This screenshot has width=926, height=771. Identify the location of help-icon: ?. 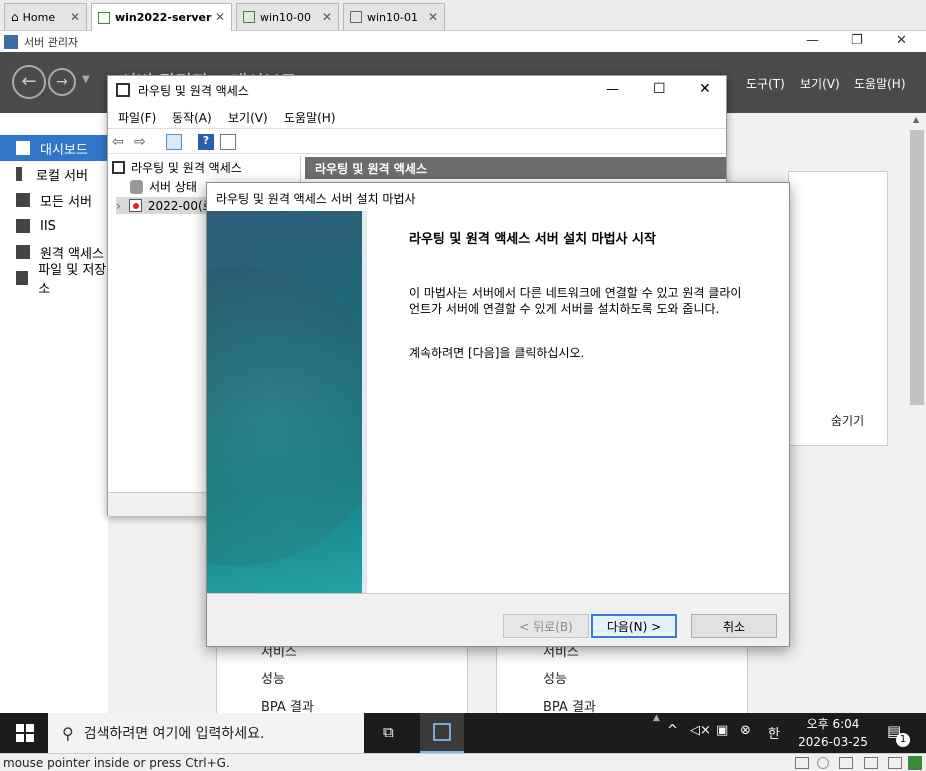
(206, 142).